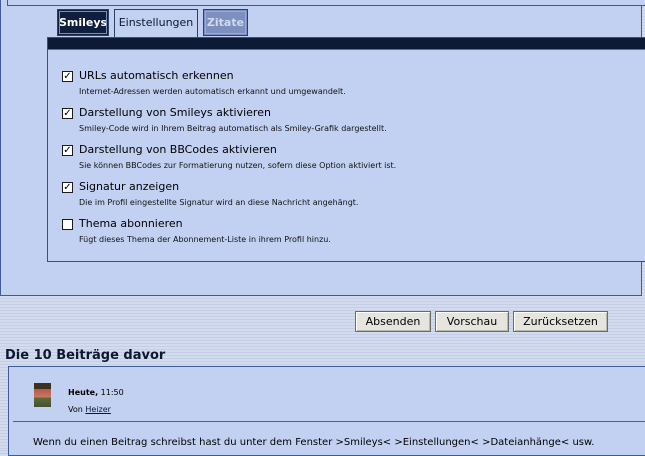 Image resolution: width=645 pixels, height=456 pixels. Describe the element at coordinates (560, 321) in the screenshot. I see `reset-button: Zurücksetzen` at that location.